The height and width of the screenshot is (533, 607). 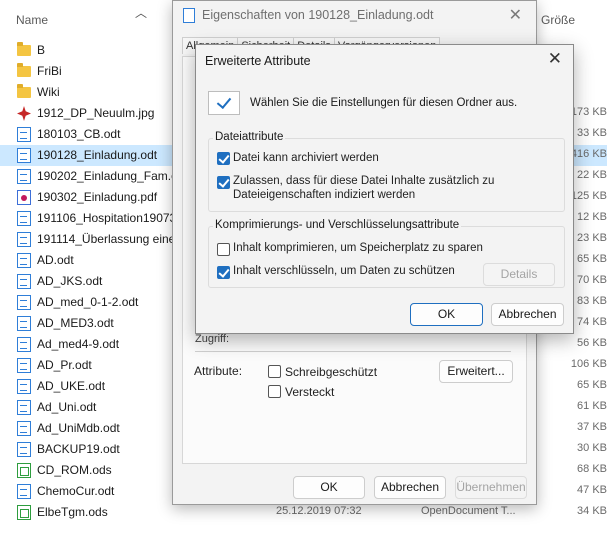 What do you see at coordinates (74, 470) in the screenshot?
I see `file-name: CD_ROM.ods` at bounding box center [74, 470].